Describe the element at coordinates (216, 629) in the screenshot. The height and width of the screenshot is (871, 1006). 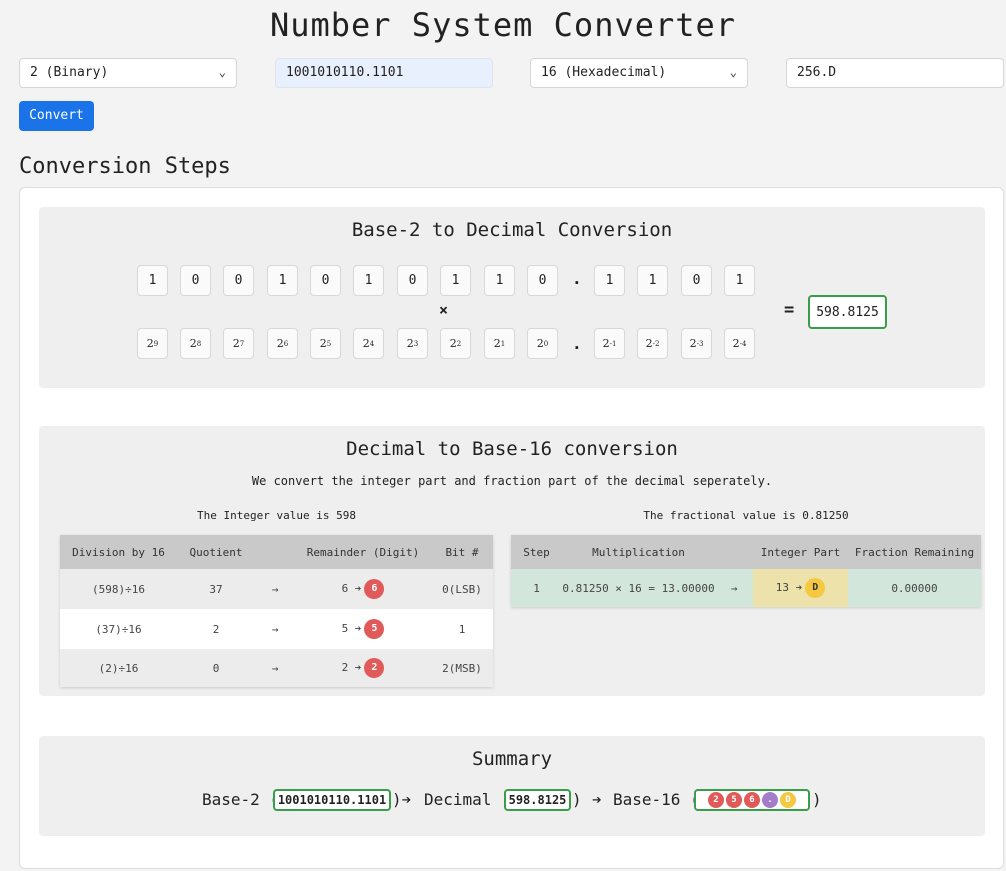
I see `quotient-cell: 2` at that location.